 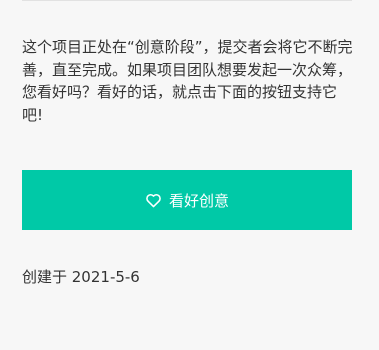 I want to click on created-date: 创建于 2021-5-6, so click(x=81, y=277).